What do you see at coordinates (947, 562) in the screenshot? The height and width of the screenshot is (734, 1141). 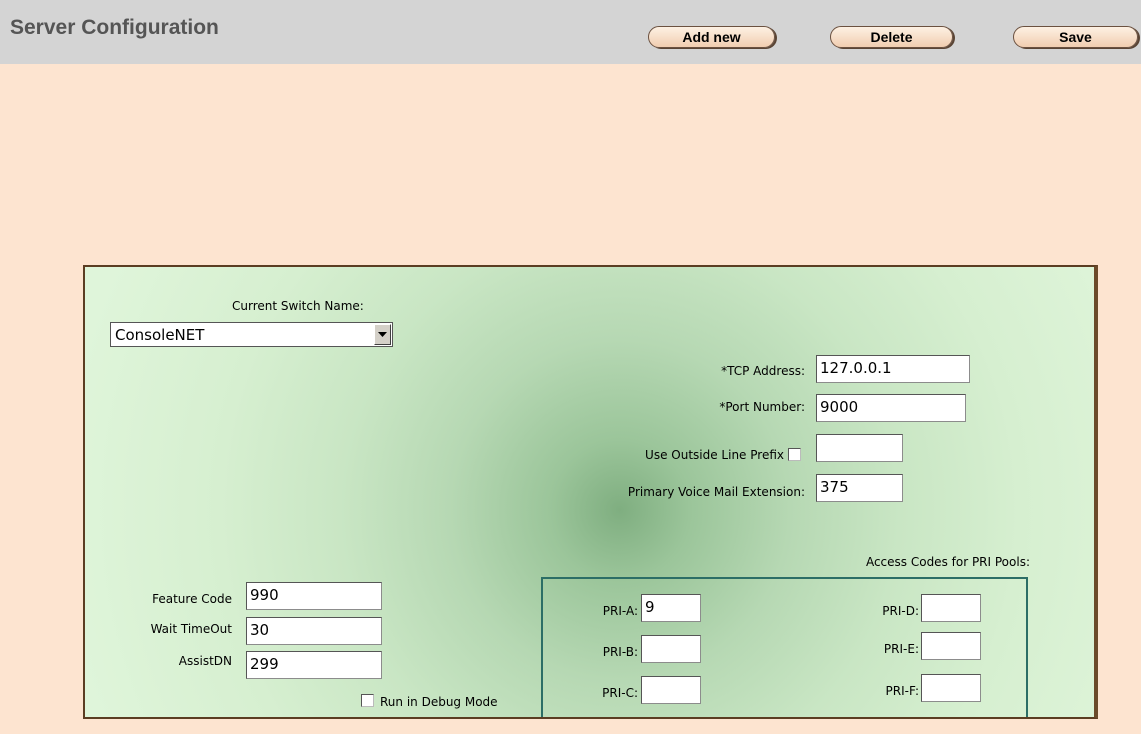 I see `pri-pools-title: Access Codes for PRI Pools:` at bounding box center [947, 562].